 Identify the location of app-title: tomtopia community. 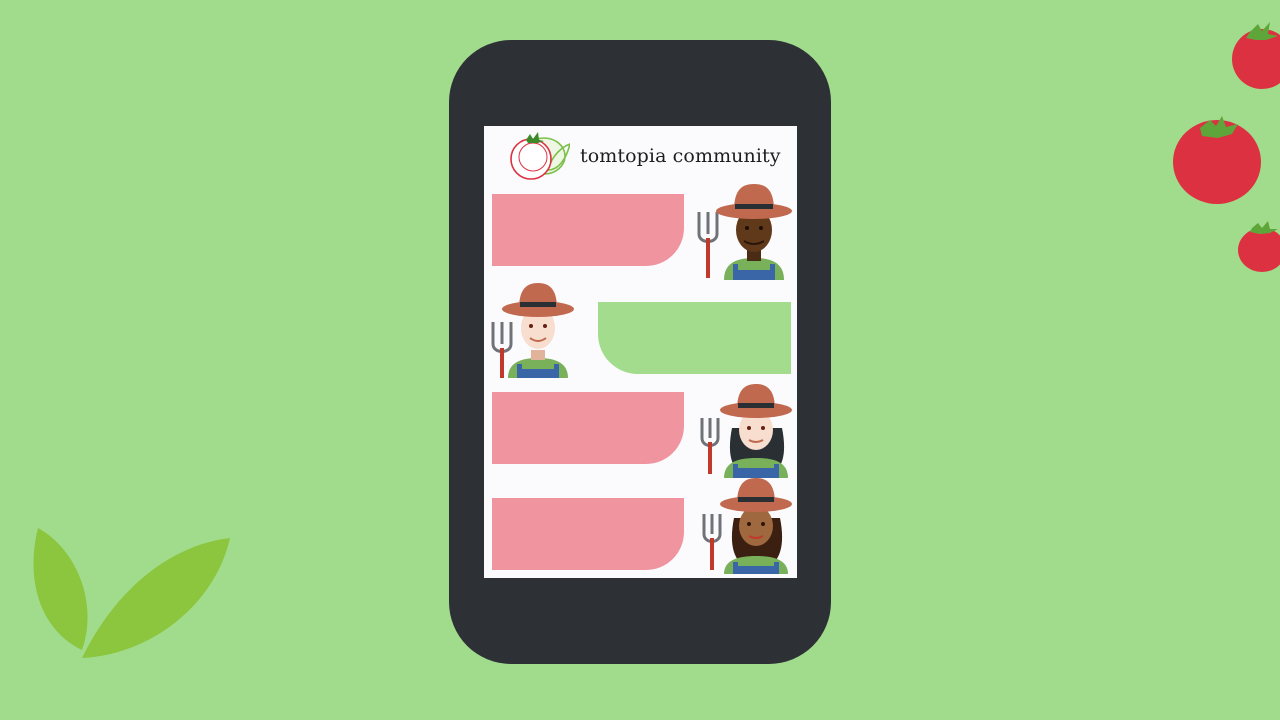
(680, 156).